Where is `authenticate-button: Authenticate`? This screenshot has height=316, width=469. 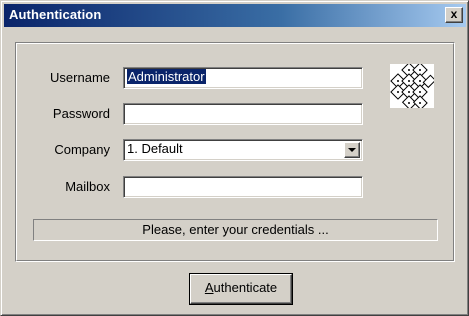 authenticate-button: Authenticate is located at coordinates (241, 289).